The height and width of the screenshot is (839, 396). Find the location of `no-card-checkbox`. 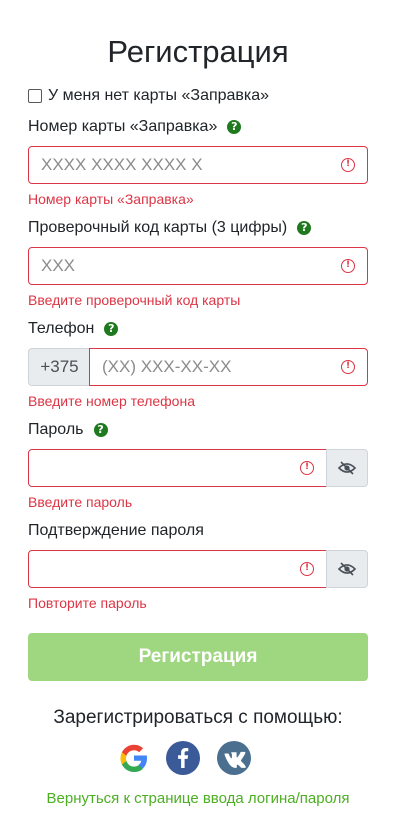

no-card-checkbox is located at coordinates (35, 96).